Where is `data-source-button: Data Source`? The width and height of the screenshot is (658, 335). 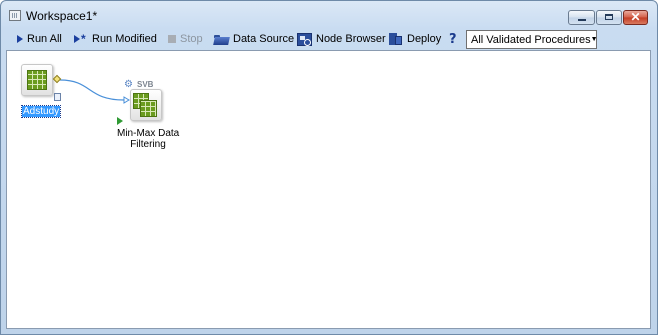 data-source-button: Data Source is located at coordinates (254, 39).